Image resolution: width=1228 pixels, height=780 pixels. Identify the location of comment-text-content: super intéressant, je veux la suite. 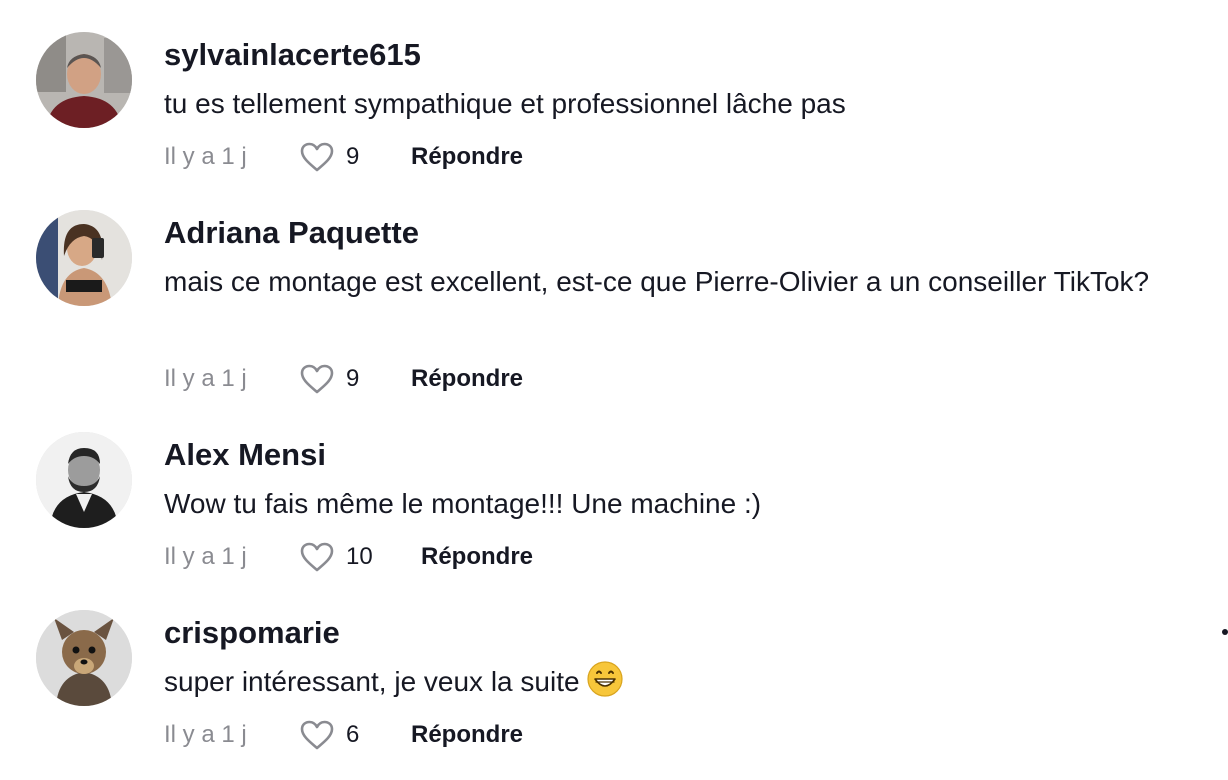
(372, 681).